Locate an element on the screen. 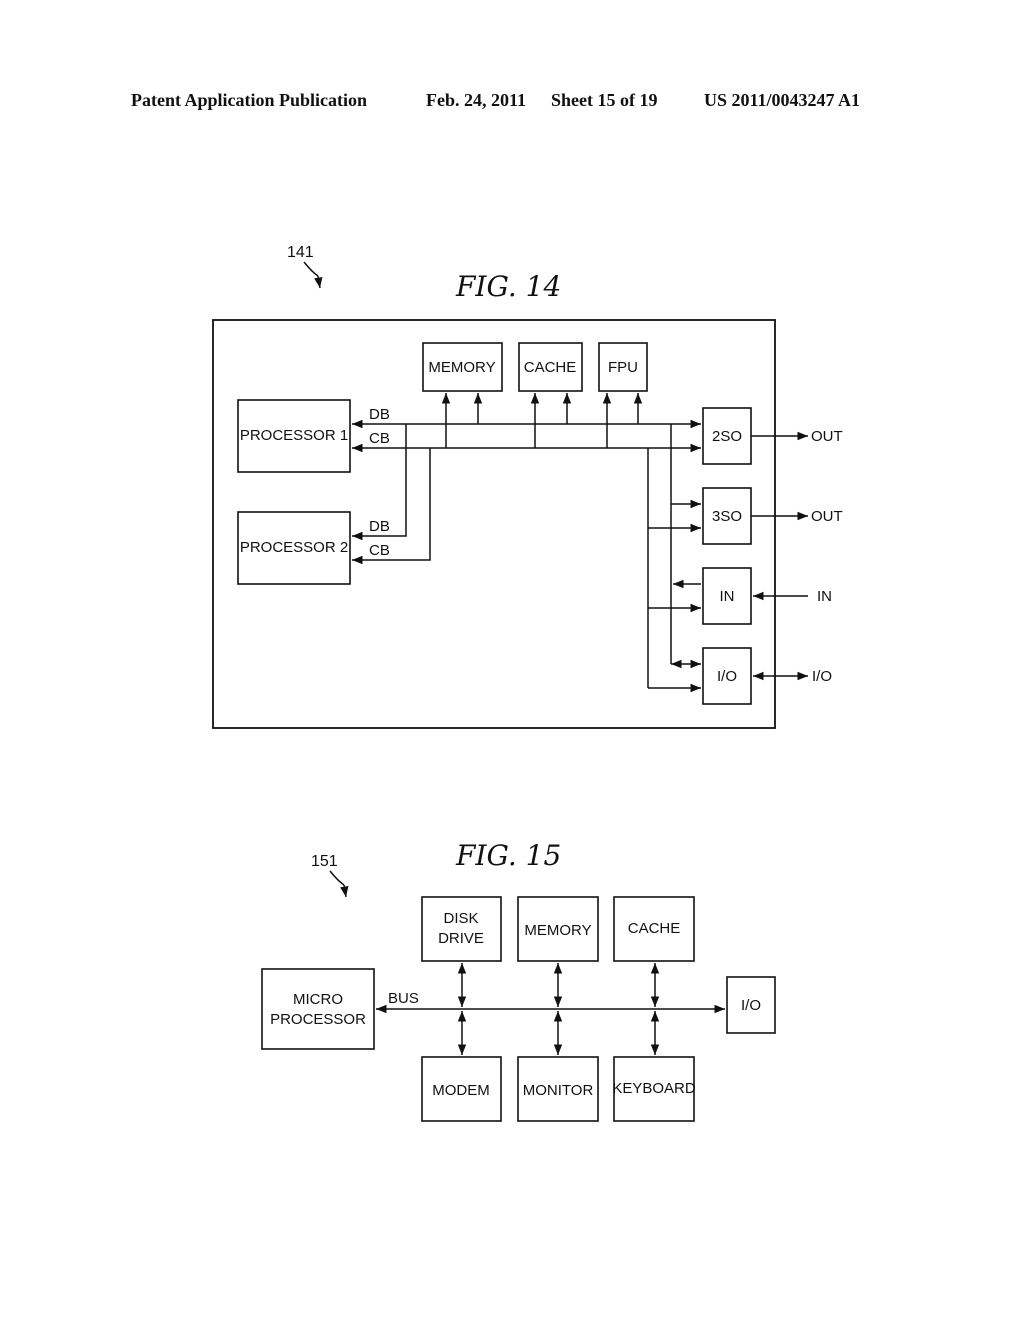 Image resolution: width=1024 pixels, height=1320 pixels. fig14-ref-arrow is located at coordinates (311, 269).